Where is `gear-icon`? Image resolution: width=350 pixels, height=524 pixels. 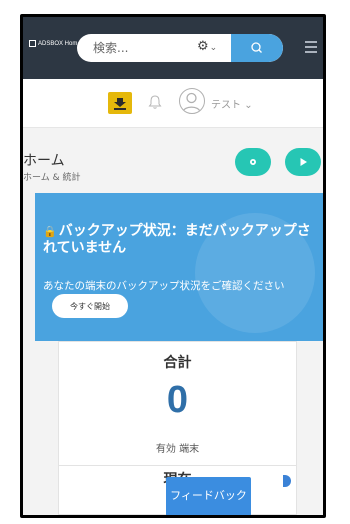
gear-icon is located at coordinates (253, 162).